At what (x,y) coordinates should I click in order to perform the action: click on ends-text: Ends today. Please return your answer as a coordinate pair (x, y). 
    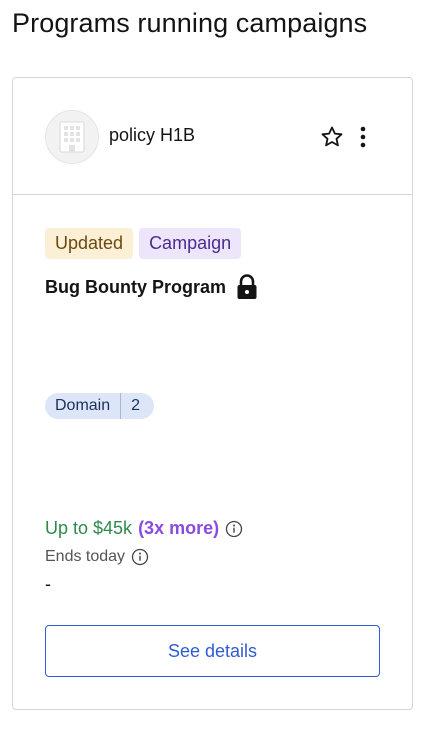
    Looking at the image, I should click on (85, 556).